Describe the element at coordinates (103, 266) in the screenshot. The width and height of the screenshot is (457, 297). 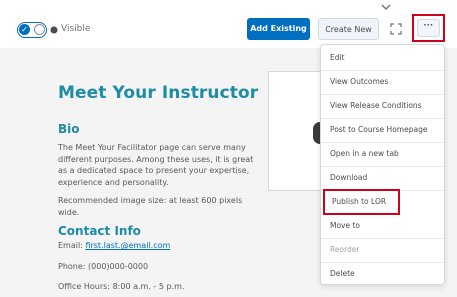
I see `phone-line: Phone: (000)000-0000` at that location.